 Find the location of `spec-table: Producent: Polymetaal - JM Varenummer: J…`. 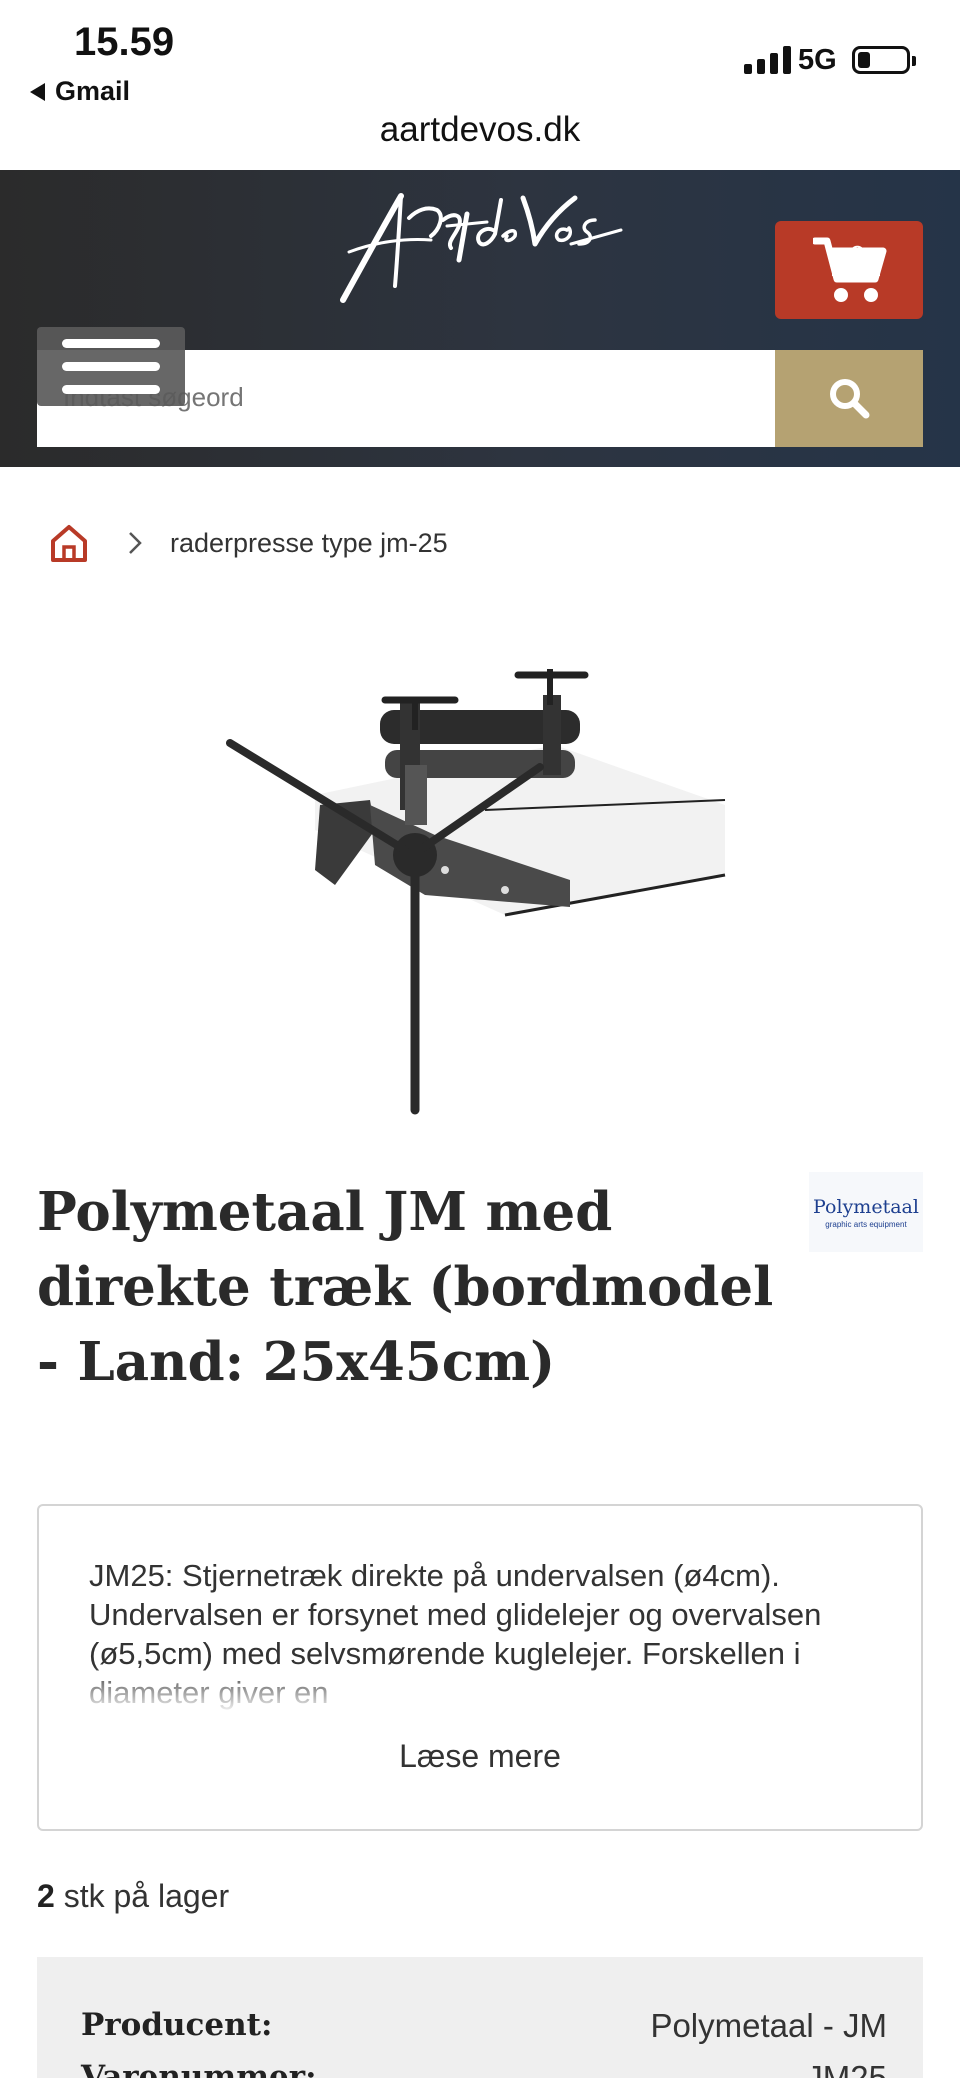

spec-table: Producent: Polymetaal - JM Varenummer: J… is located at coordinates (480, 2017).